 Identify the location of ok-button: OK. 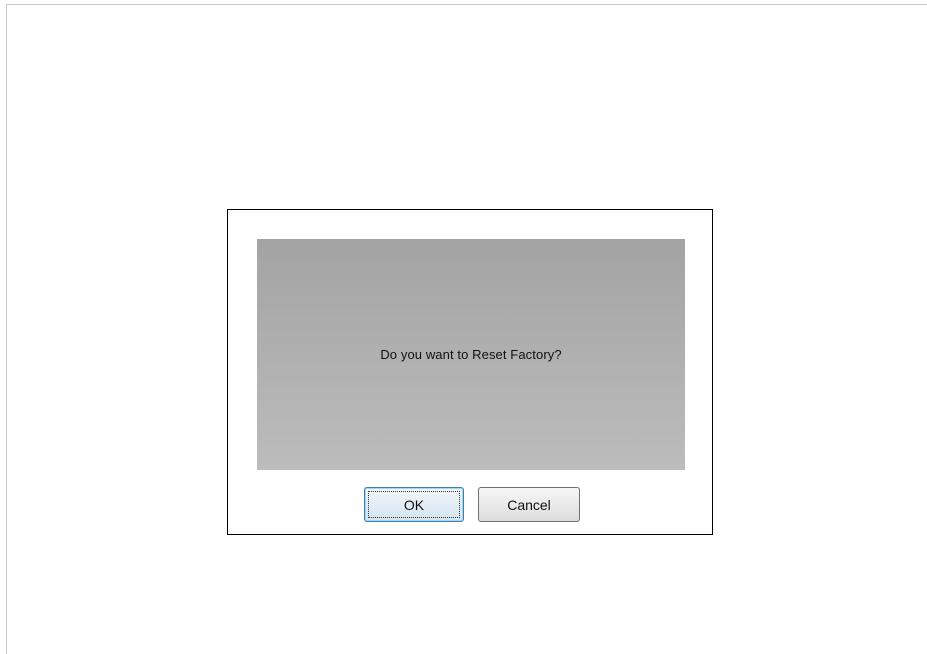
(414, 504).